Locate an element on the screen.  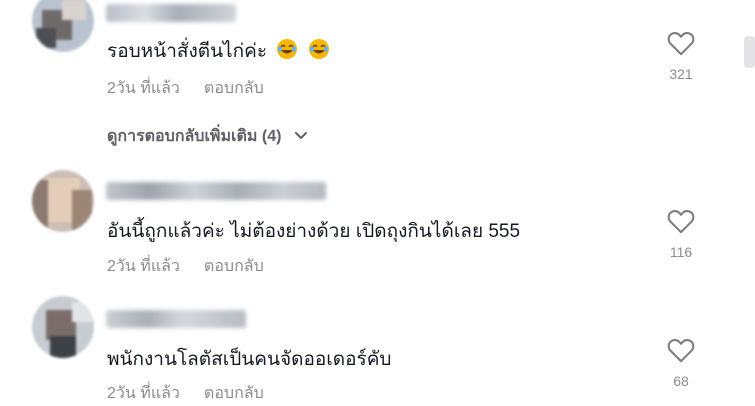
chevron-down-icon is located at coordinates (301, 137).